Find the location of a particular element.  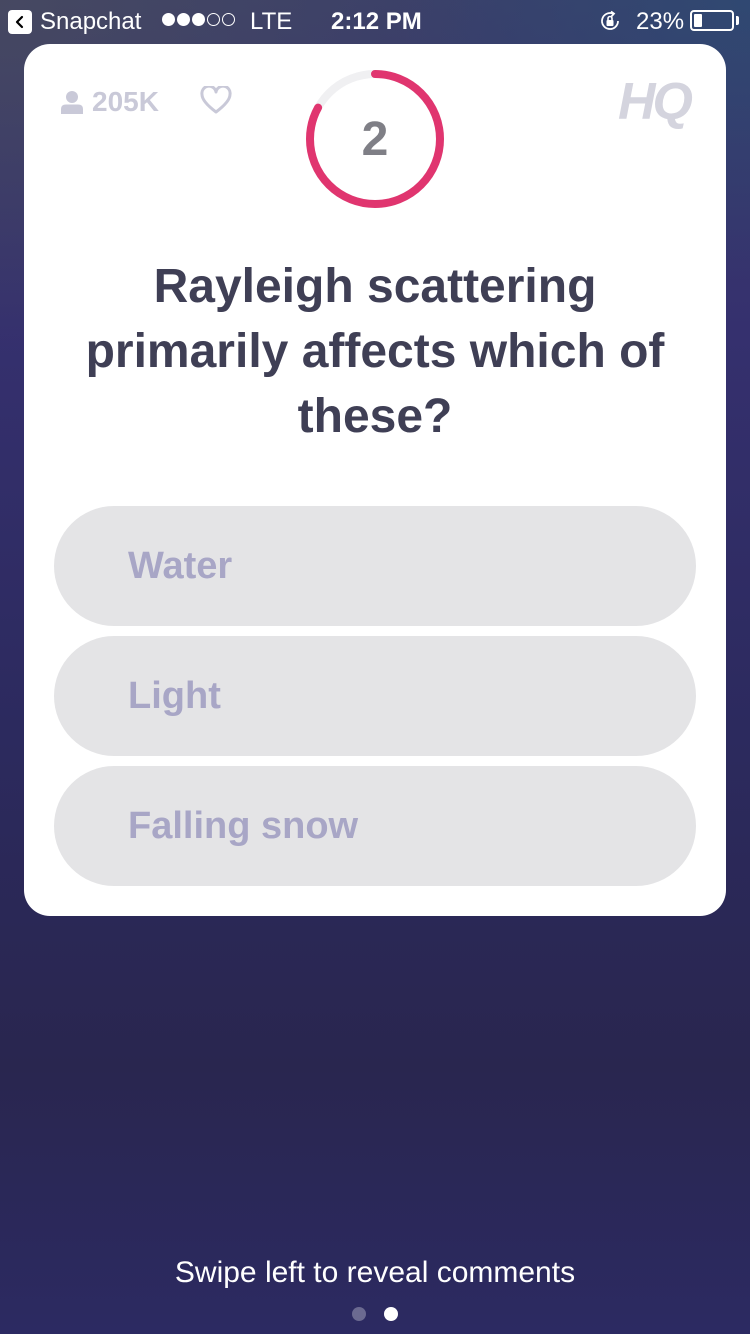

orientation-lock-icon is located at coordinates (610, 20).